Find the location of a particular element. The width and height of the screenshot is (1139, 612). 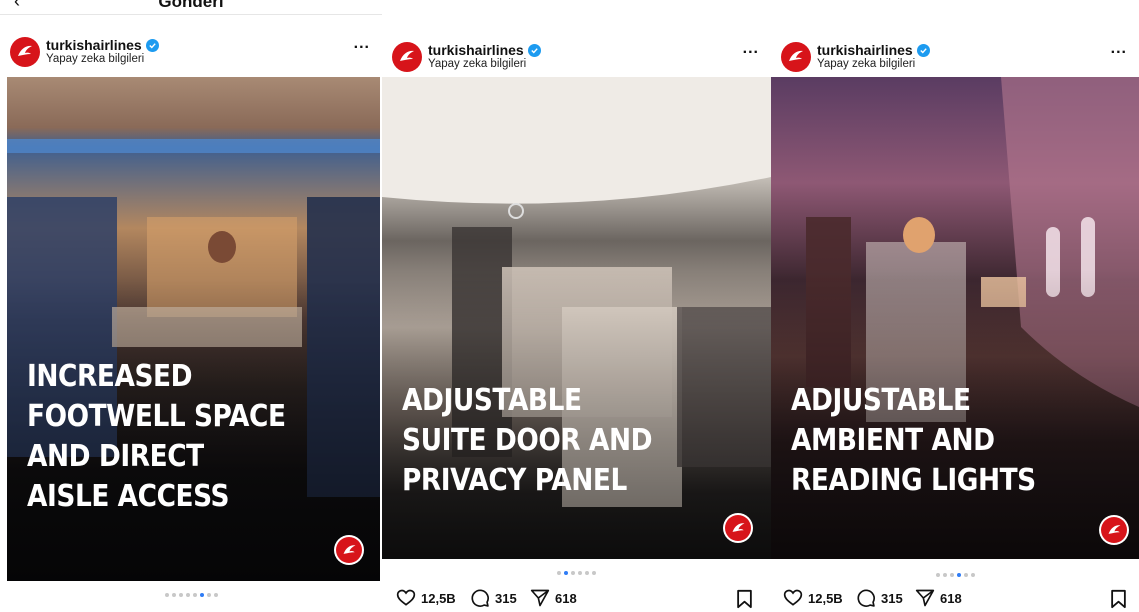

image-caption: ADJUSTABLE SUITE DOOR AND PRIVACY PANEL is located at coordinates (527, 441).